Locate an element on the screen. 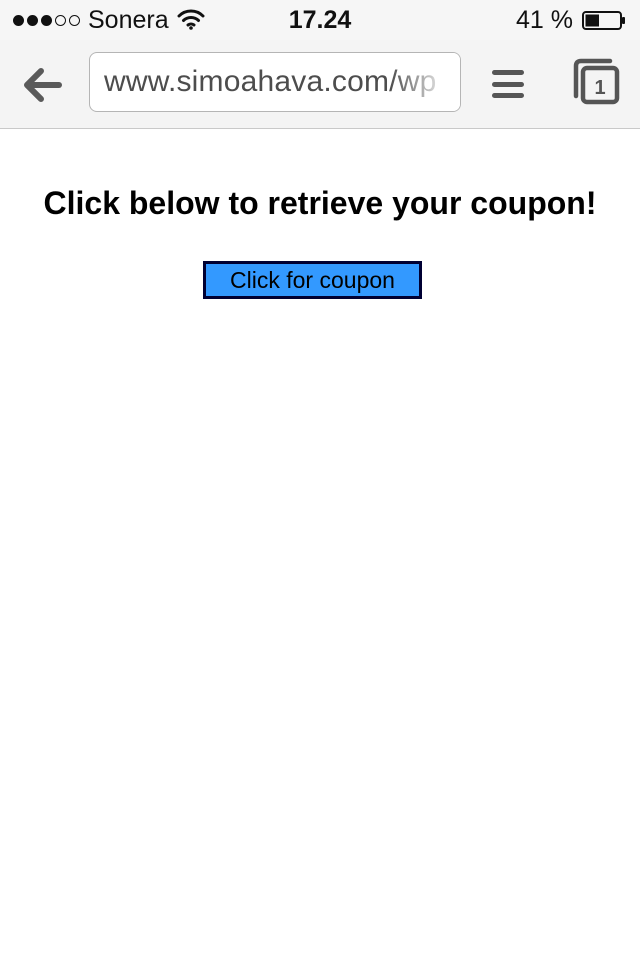 The image size is (640, 960). url-fade is located at coordinates (425, 82).